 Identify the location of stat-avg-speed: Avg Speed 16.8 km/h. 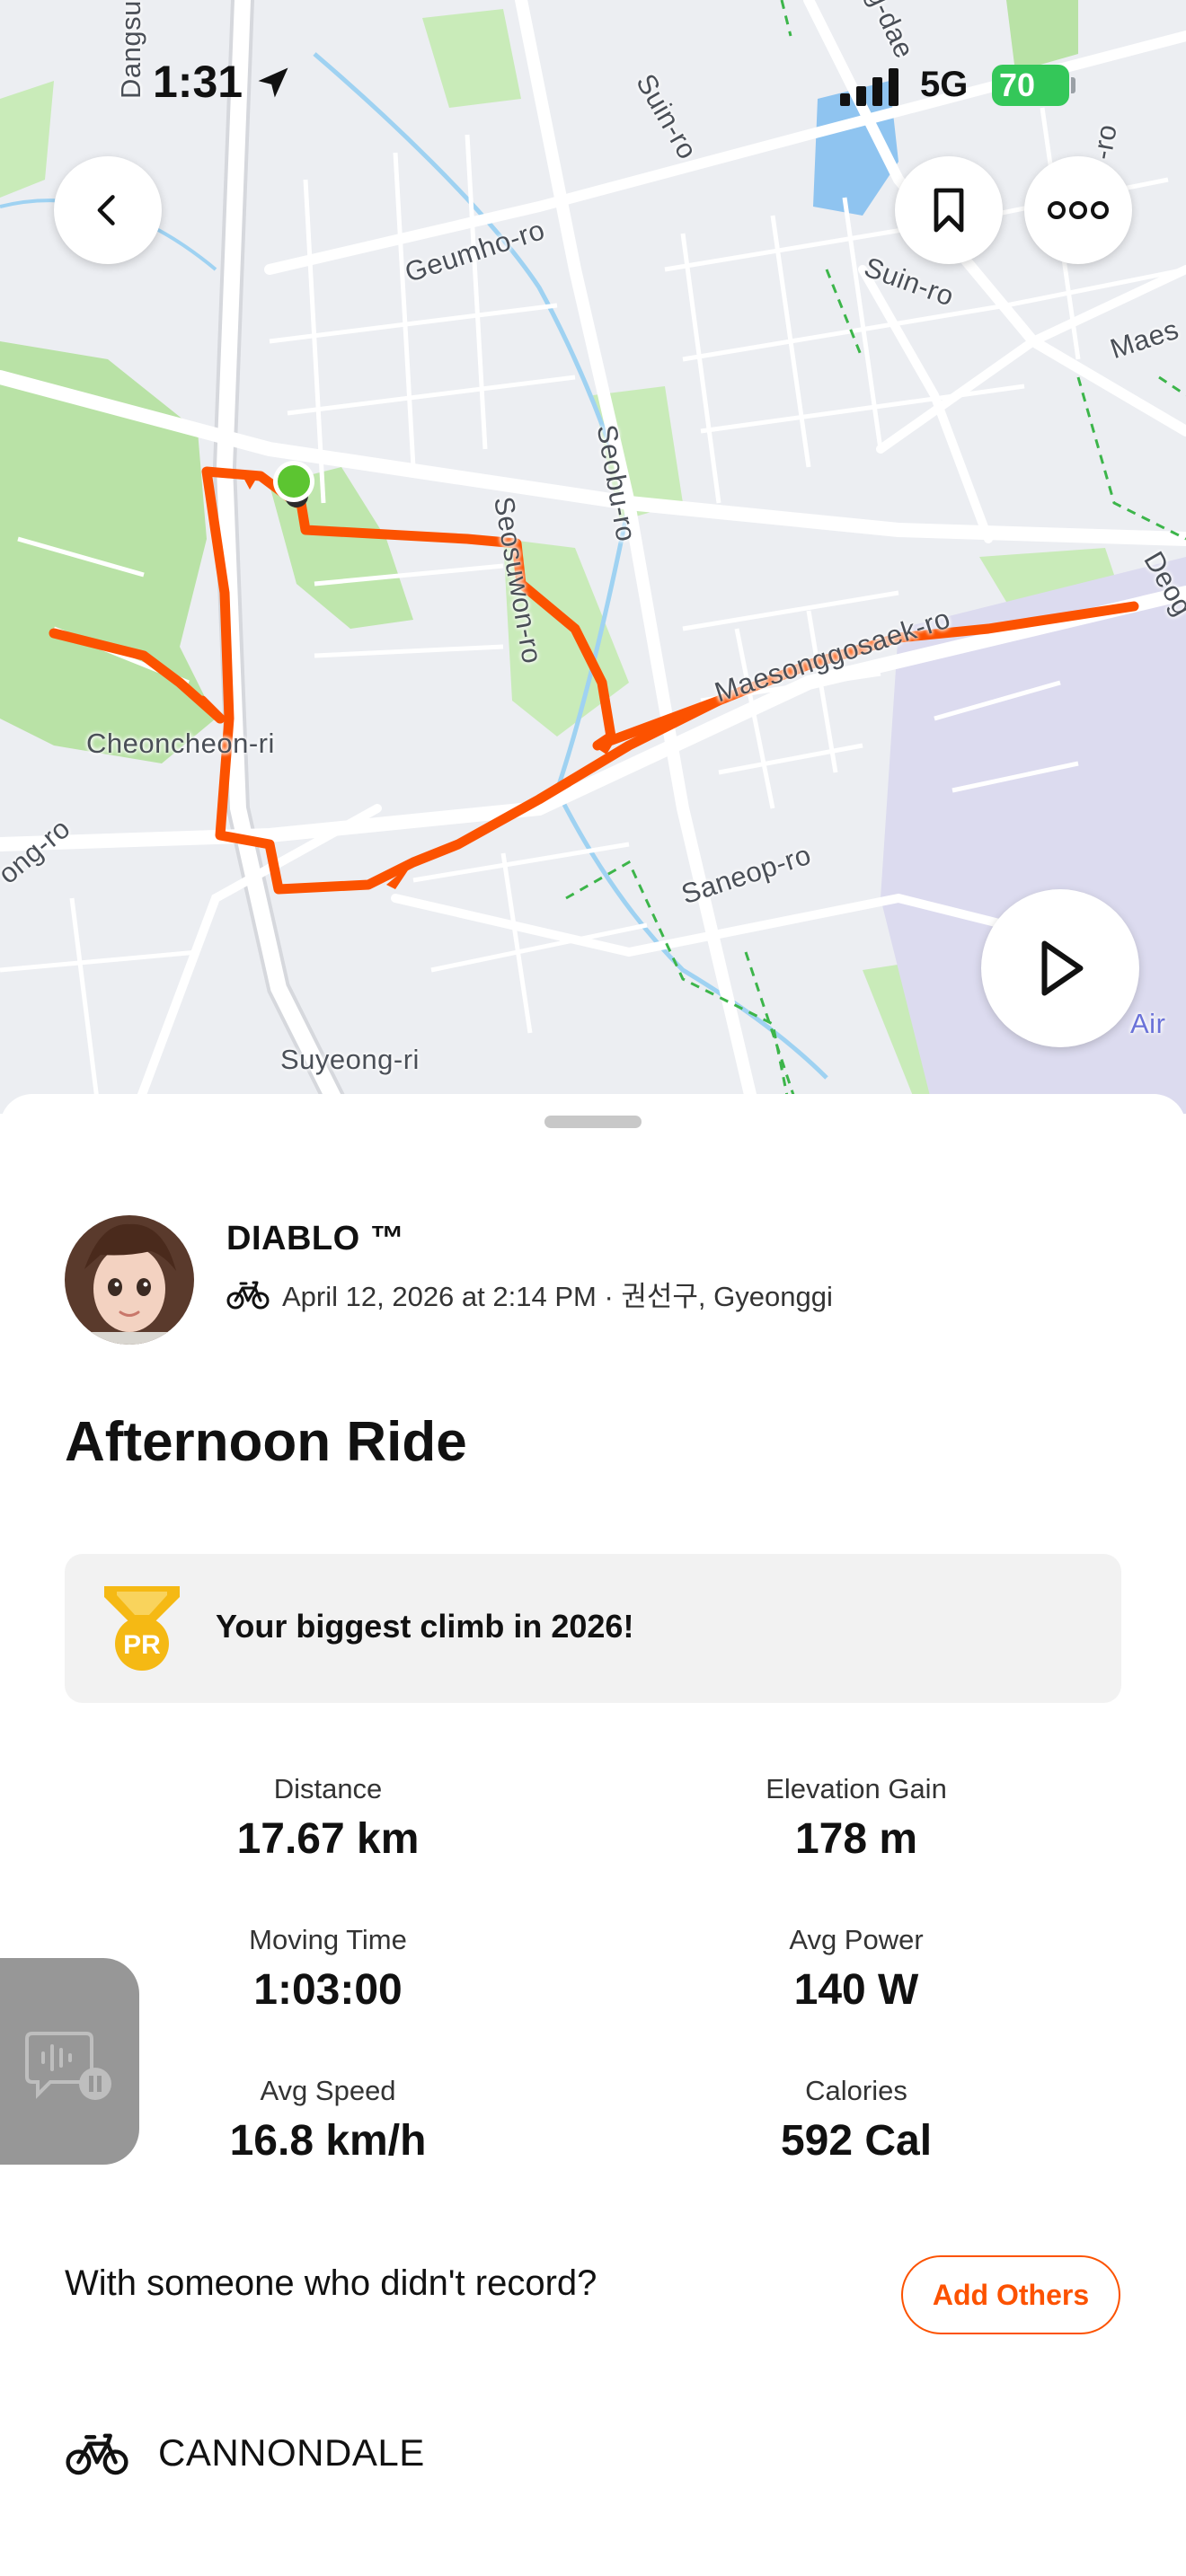
(328, 2120).